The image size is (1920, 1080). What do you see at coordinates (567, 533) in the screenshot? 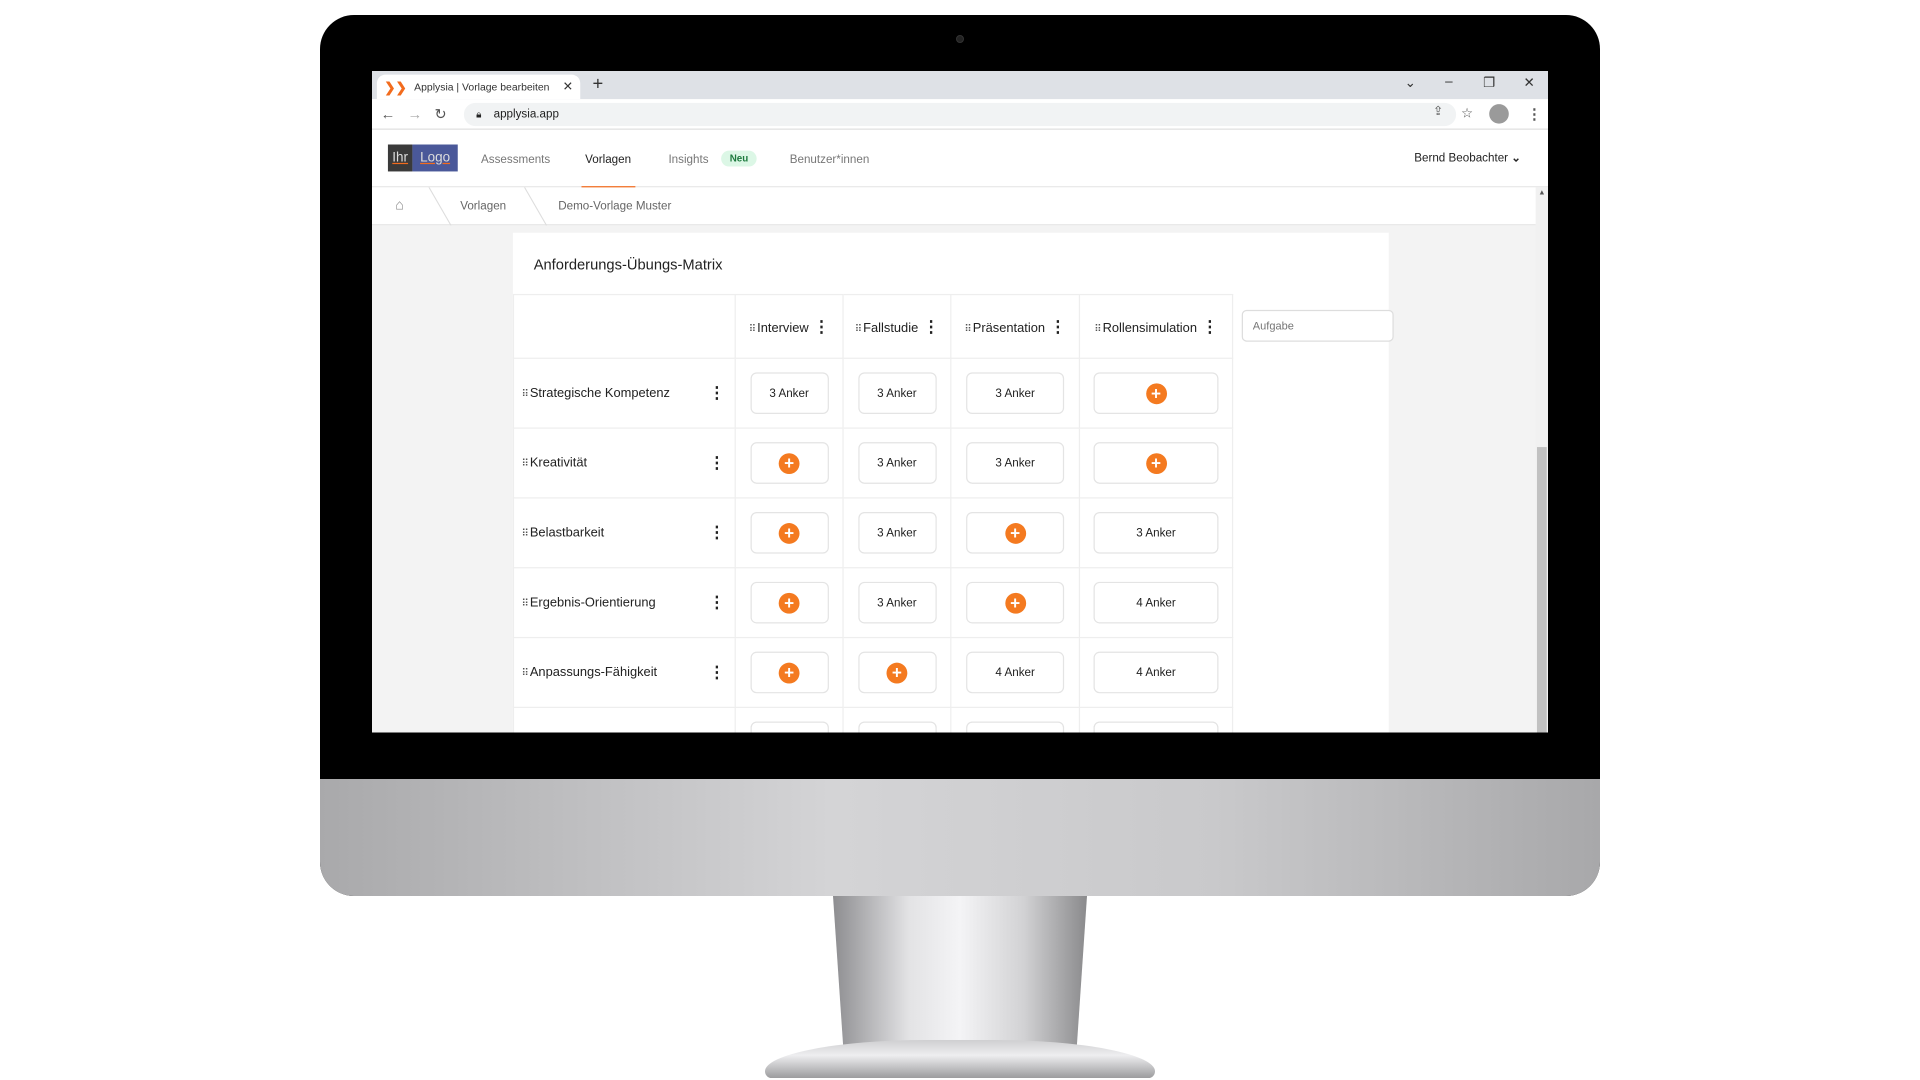
I see `row-label: Belastbarkeit` at bounding box center [567, 533].